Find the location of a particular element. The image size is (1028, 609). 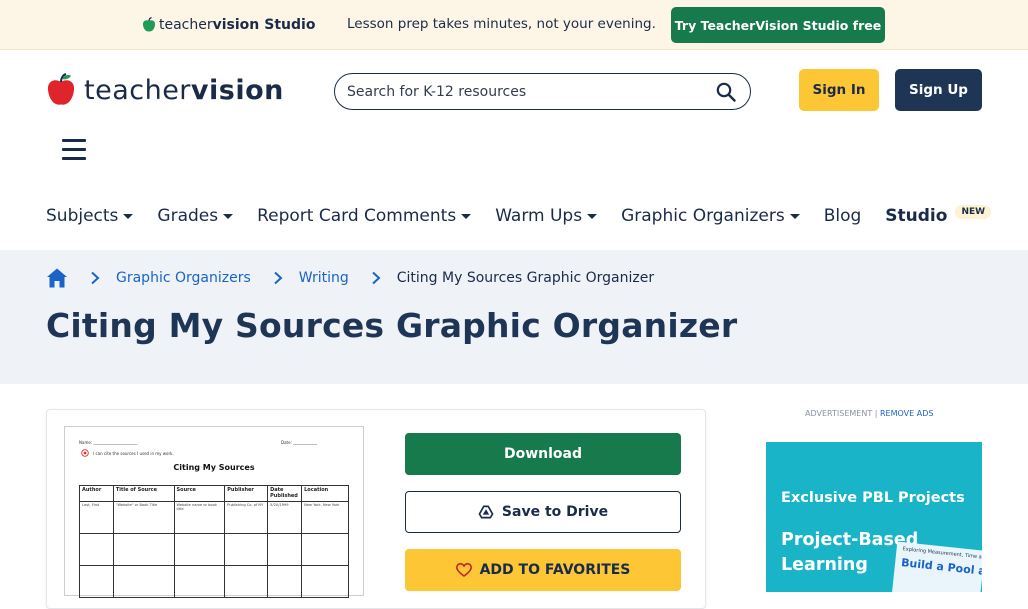

site-logo: teacher vision is located at coordinates (165, 90).